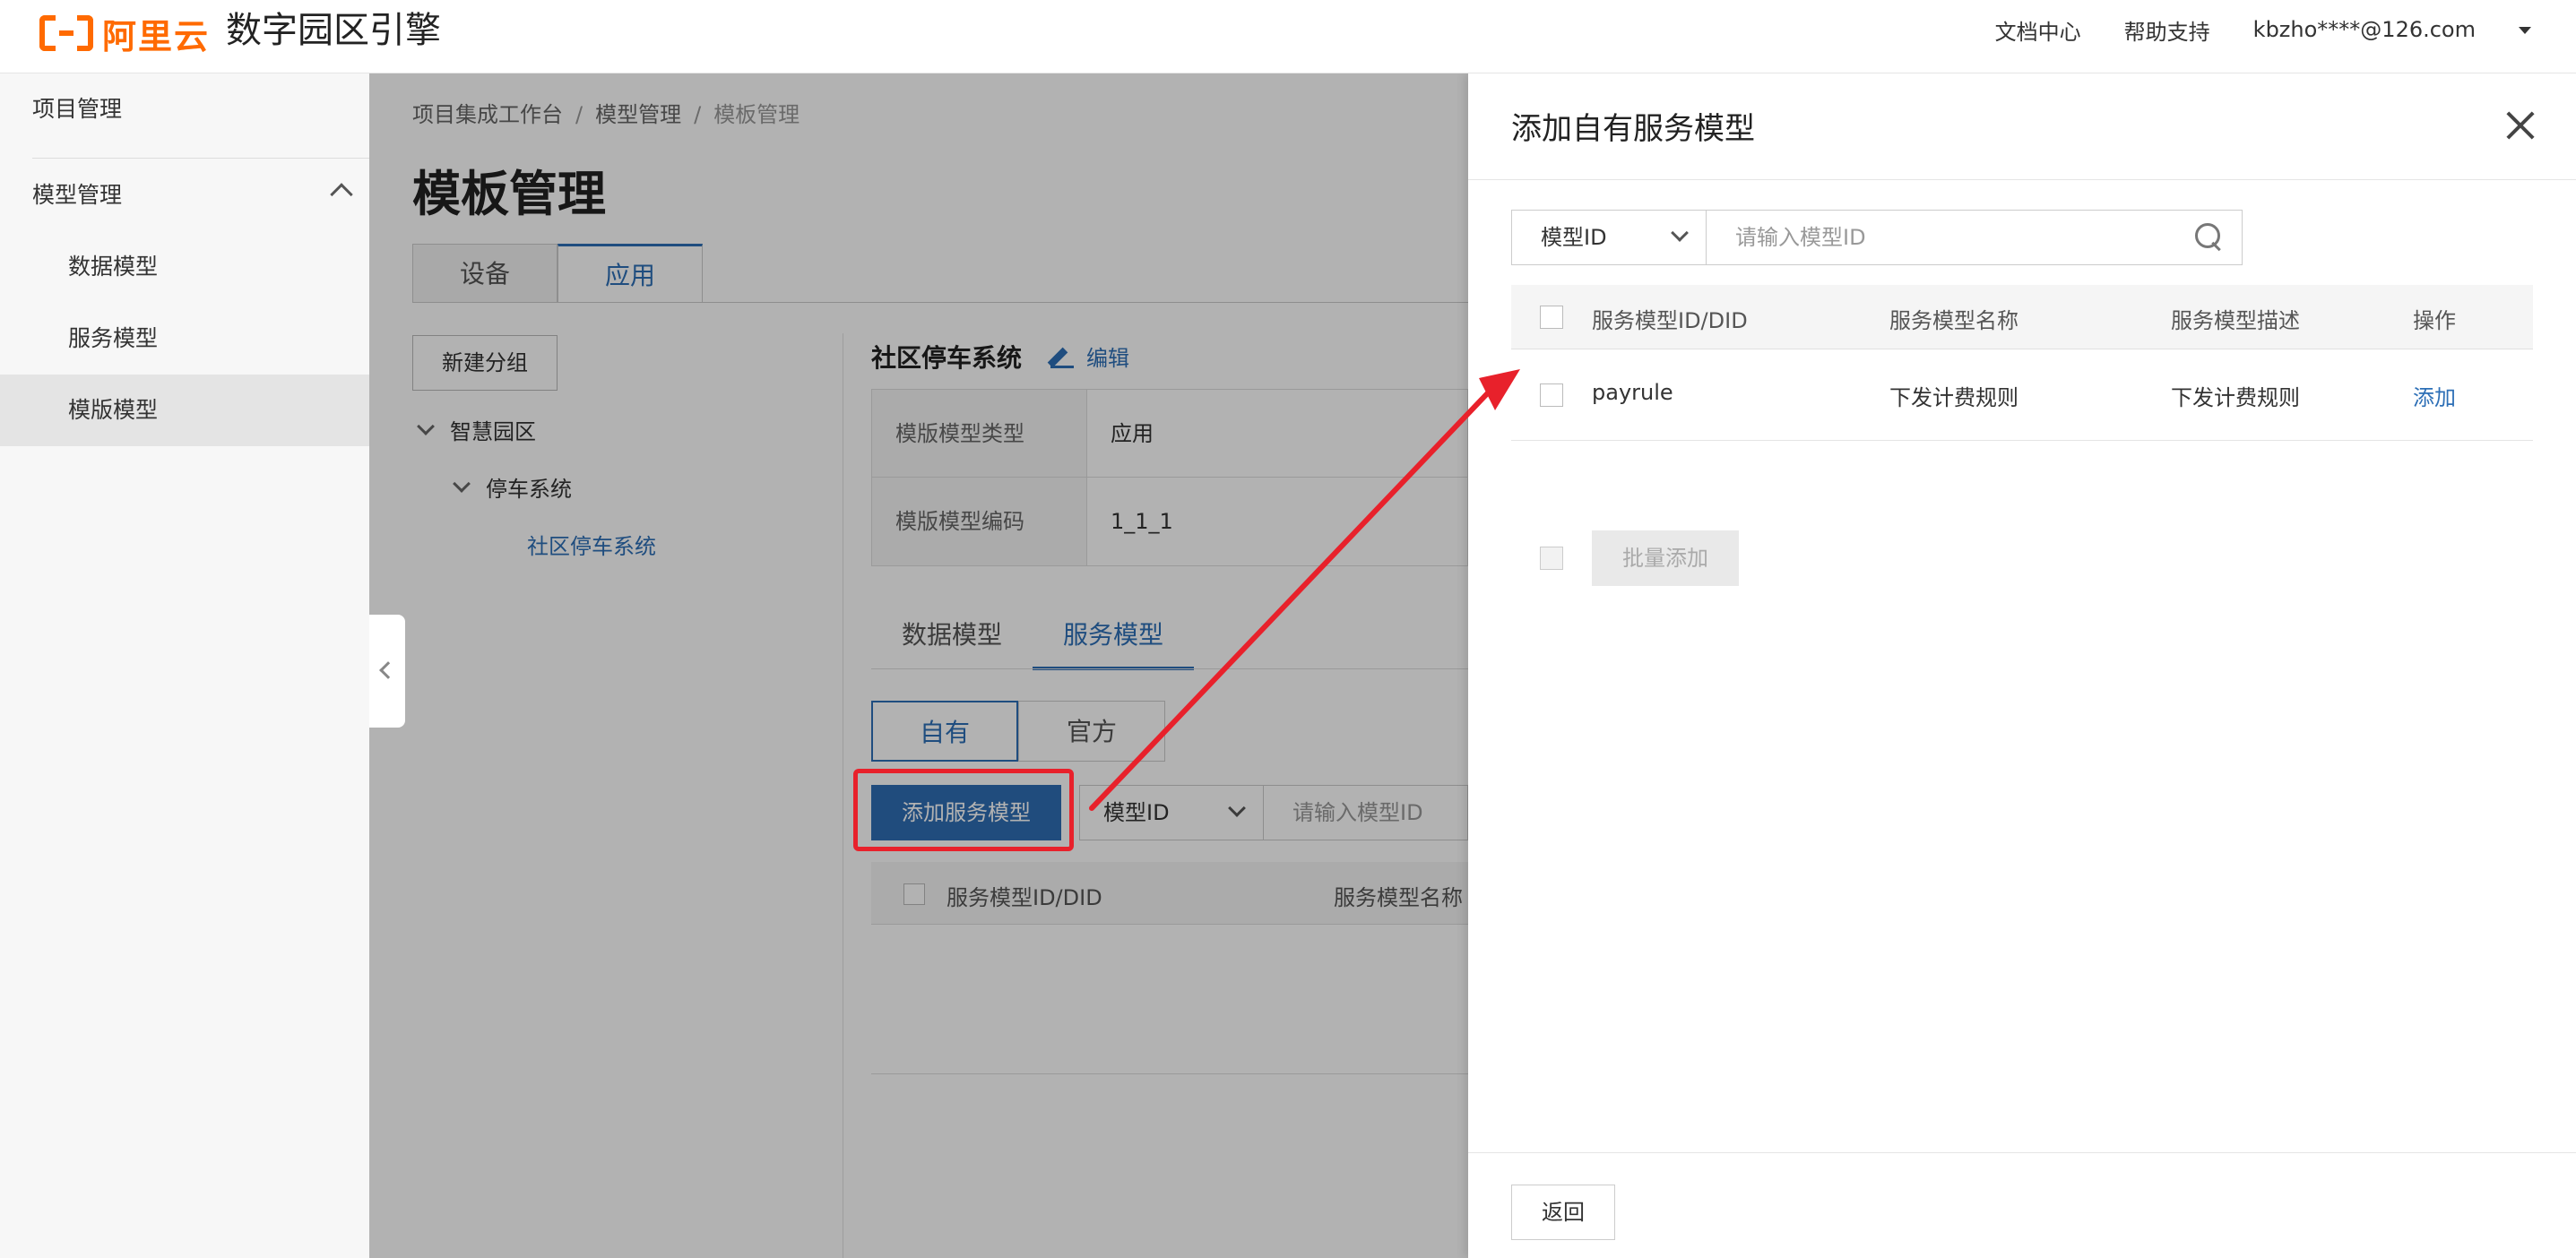 This screenshot has width=2576, height=1258. I want to click on model-id: payrule, so click(1632, 392).